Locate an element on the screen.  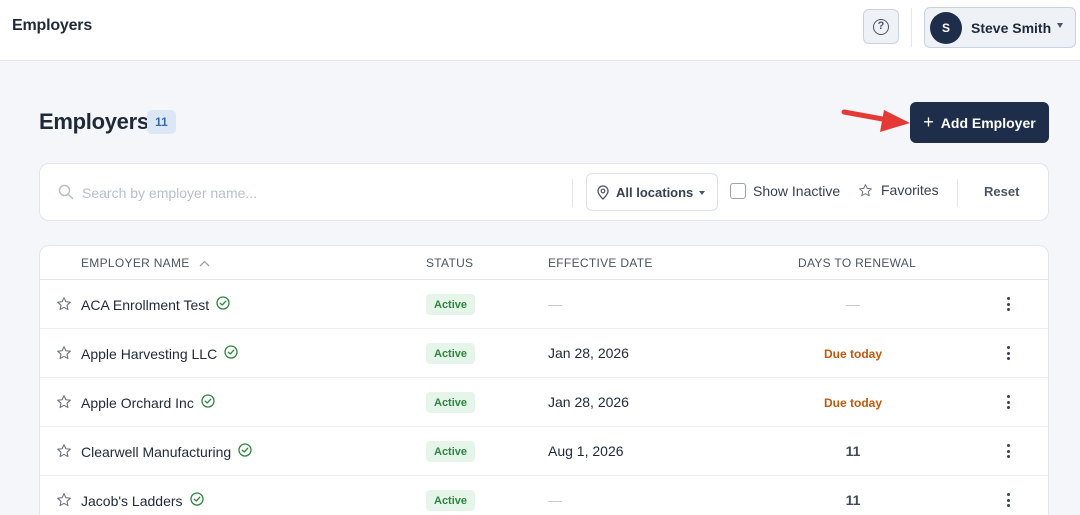
help-button: ? is located at coordinates (881, 26).